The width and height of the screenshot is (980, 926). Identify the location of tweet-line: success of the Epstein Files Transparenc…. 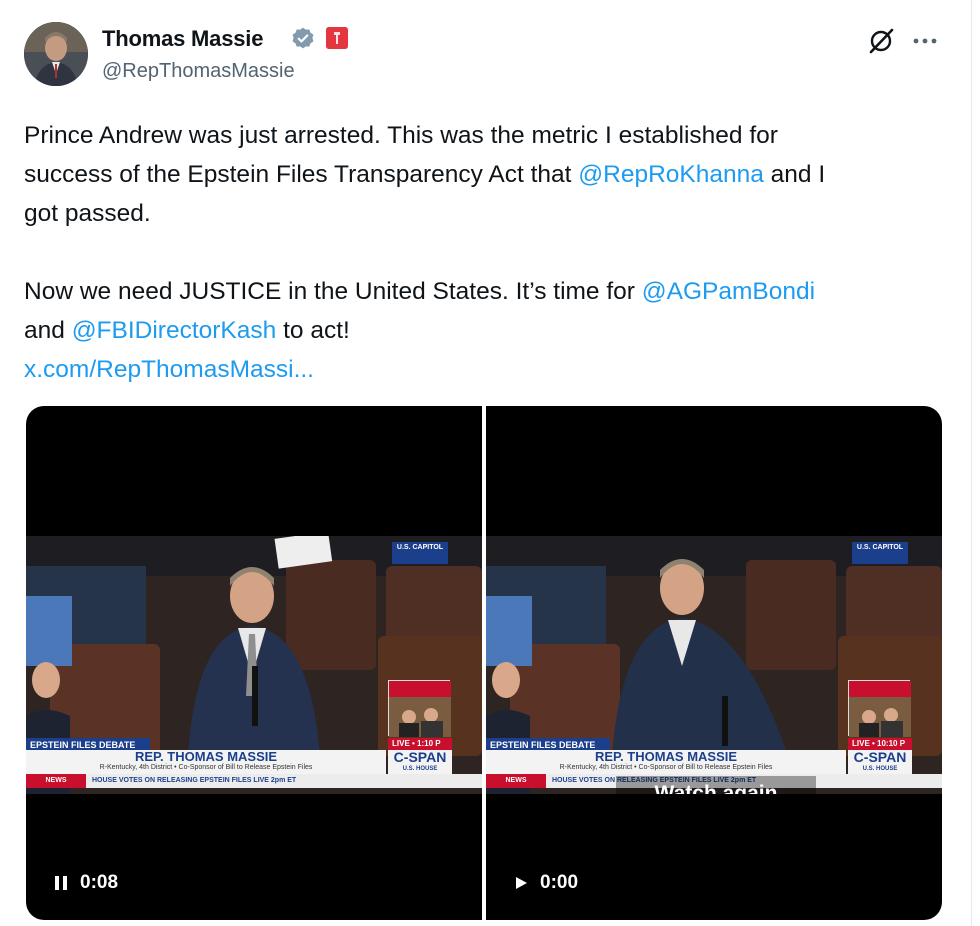
(486, 174).